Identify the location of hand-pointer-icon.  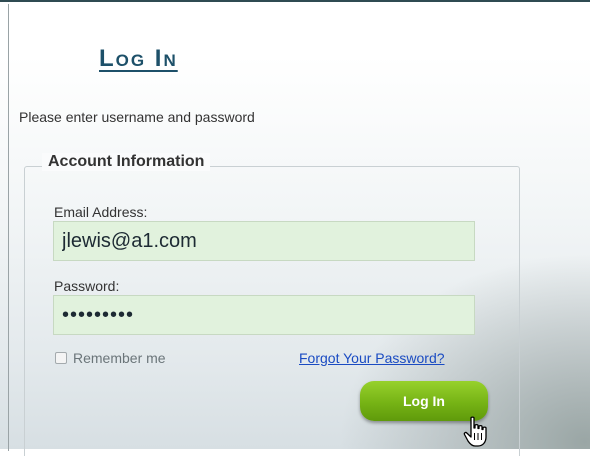
(475, 431).